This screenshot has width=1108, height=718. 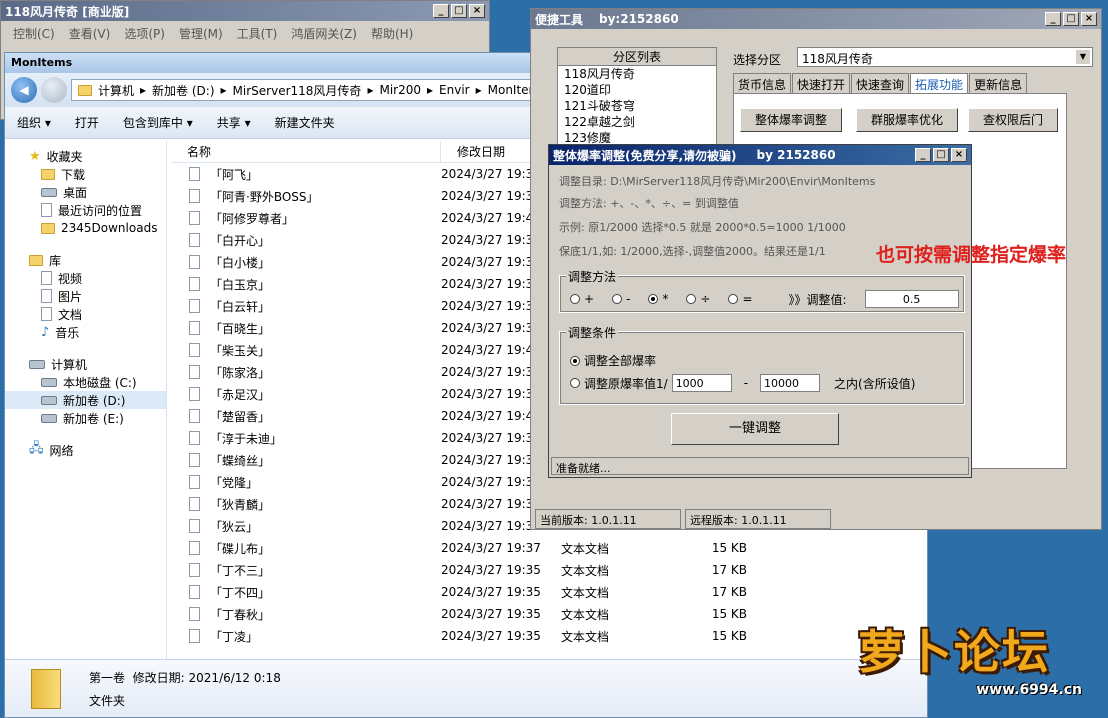 I want to click on op-minus-radio: -, so click(x=621, y=299).